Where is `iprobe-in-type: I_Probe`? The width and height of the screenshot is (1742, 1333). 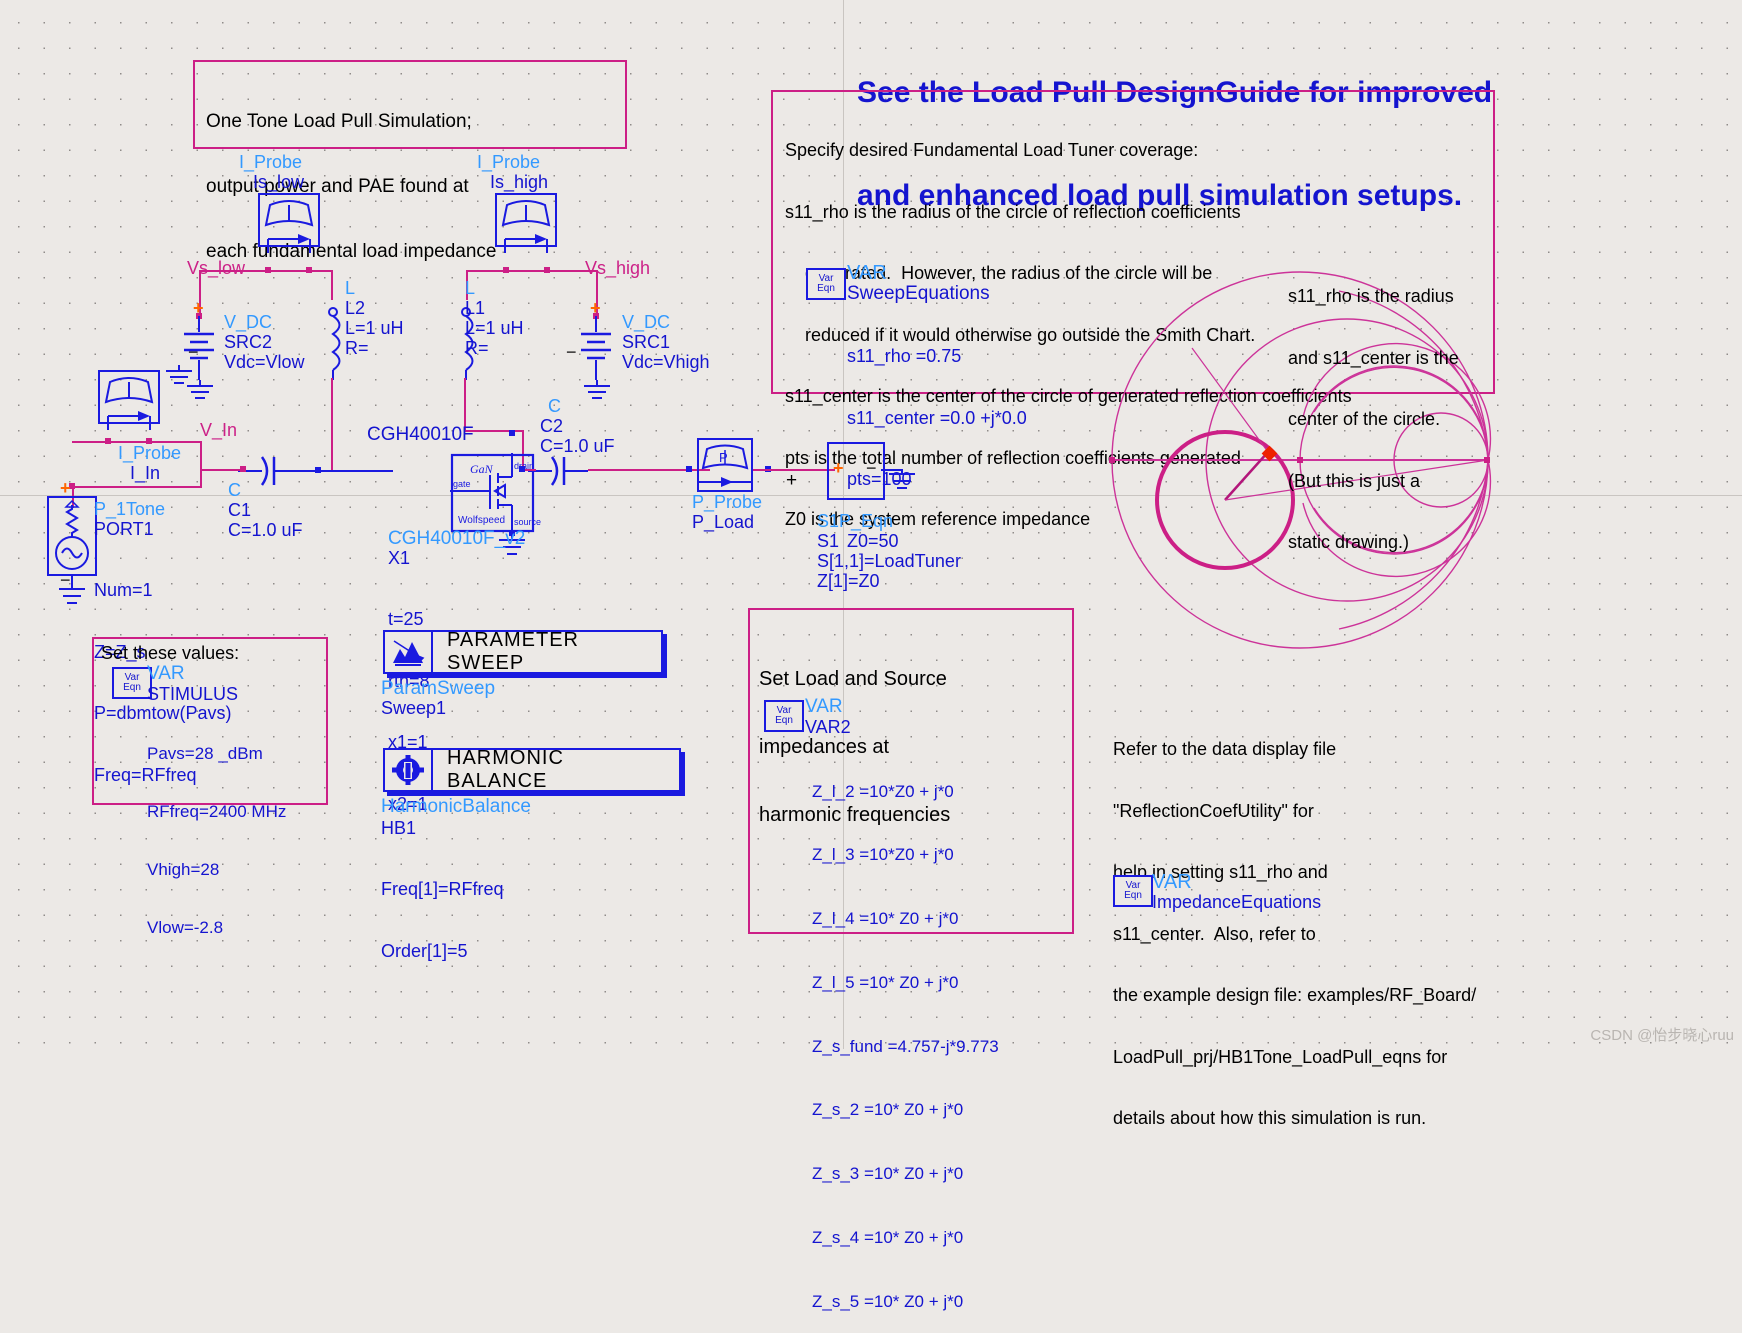
iprobe-in-type: I_Probe is located at coordinates (150, 453).